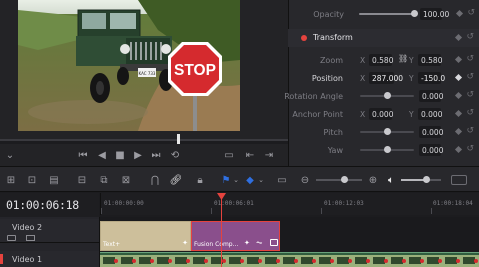  I want to click on timeline-clip-text: Text+ ✦, so click(145, 236).